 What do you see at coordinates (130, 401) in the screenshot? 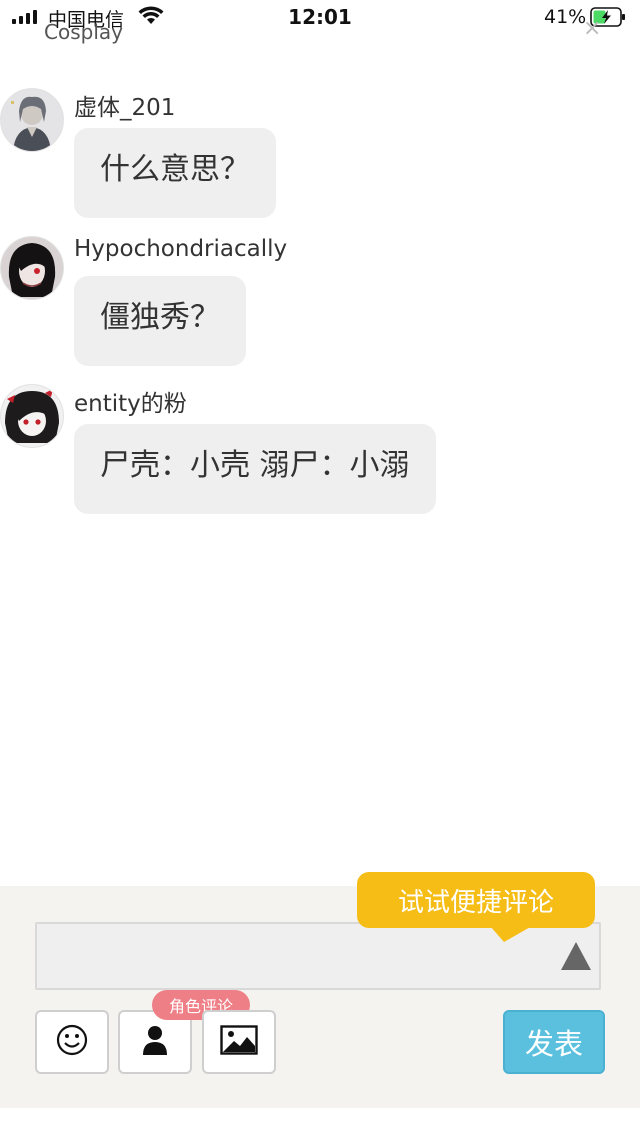
I see `comment-username: entity的粉` at bounding box center [130, 401].